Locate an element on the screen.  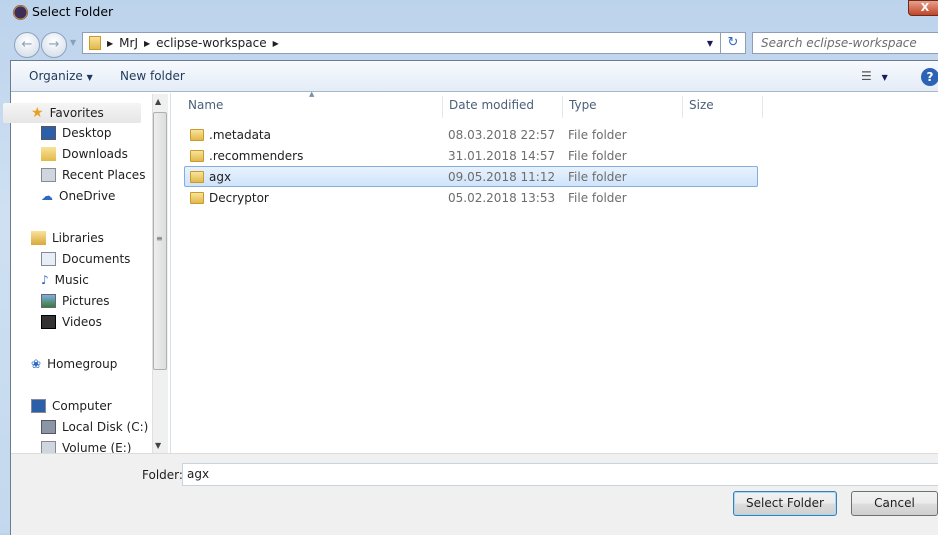
music-icon: ♪ is located at coordinates (45, 280).